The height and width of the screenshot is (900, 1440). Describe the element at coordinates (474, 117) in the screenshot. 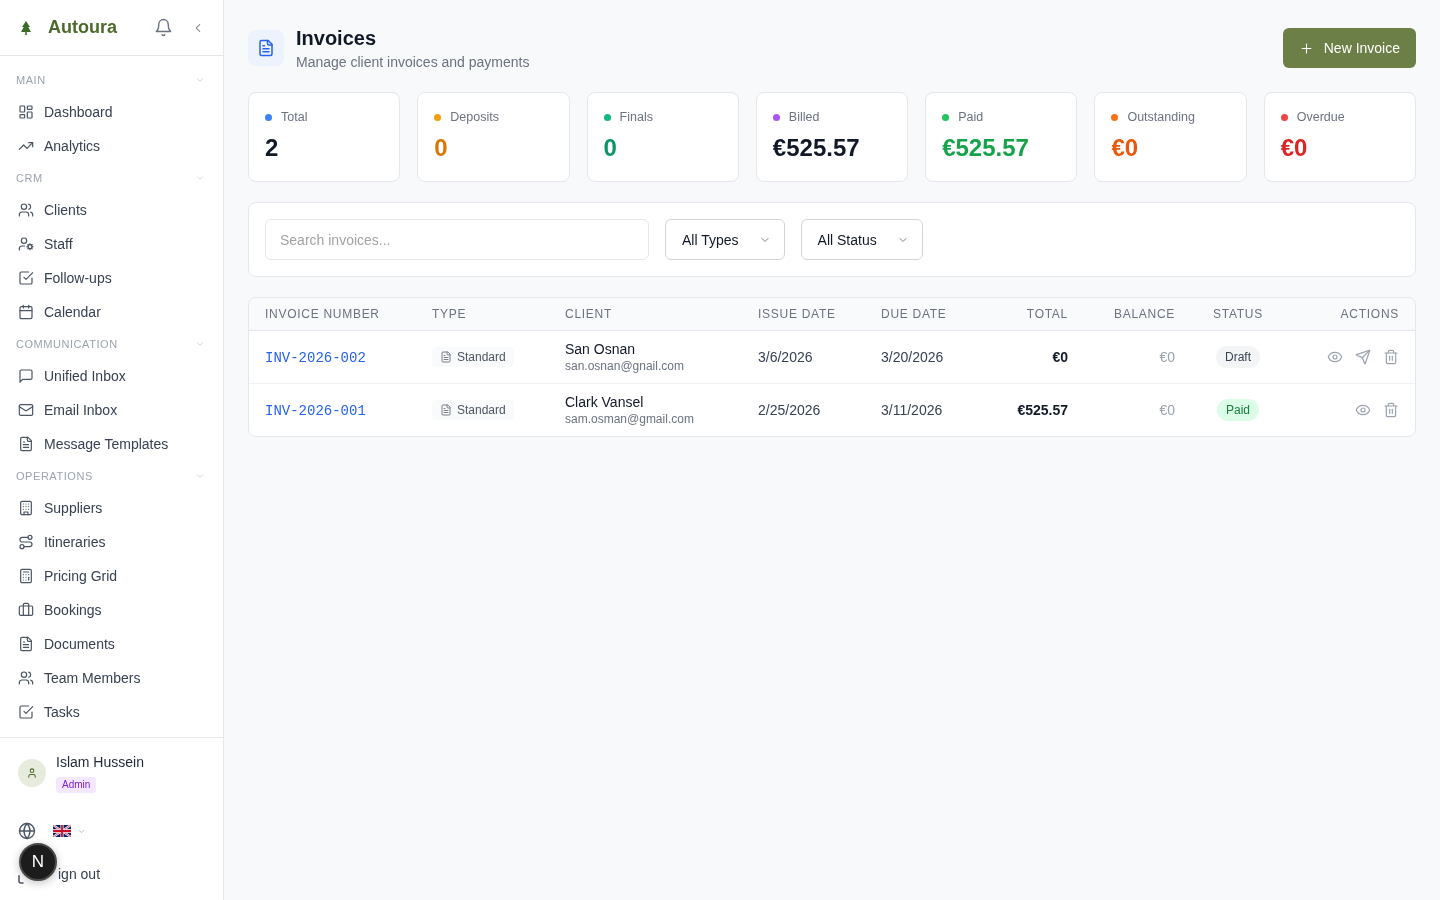

I see `stat-label: Deposits` at that location.